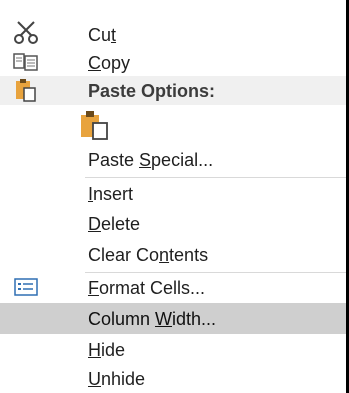 The height and width of the screenshot is (393, 349). Describe the element at coordinates (117, 379) in the screenshot. I see `menu-item-label: Unhide` at that location.